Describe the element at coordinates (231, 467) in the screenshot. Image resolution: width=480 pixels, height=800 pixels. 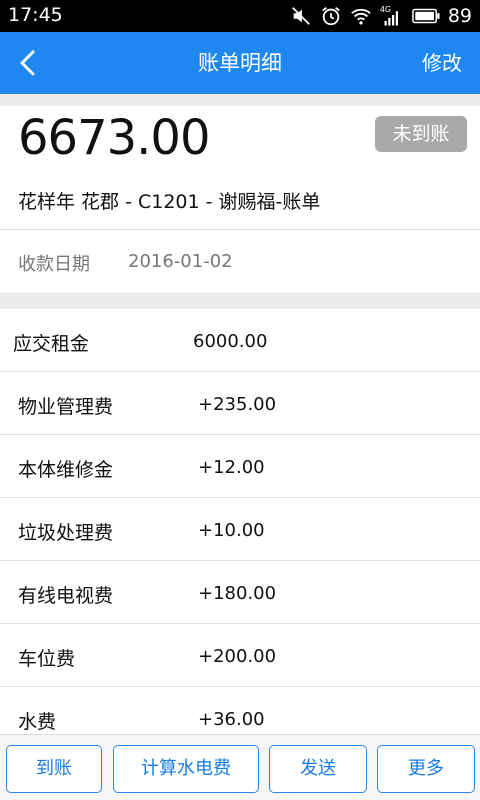
I see `fee-value: +12.00` at that location.